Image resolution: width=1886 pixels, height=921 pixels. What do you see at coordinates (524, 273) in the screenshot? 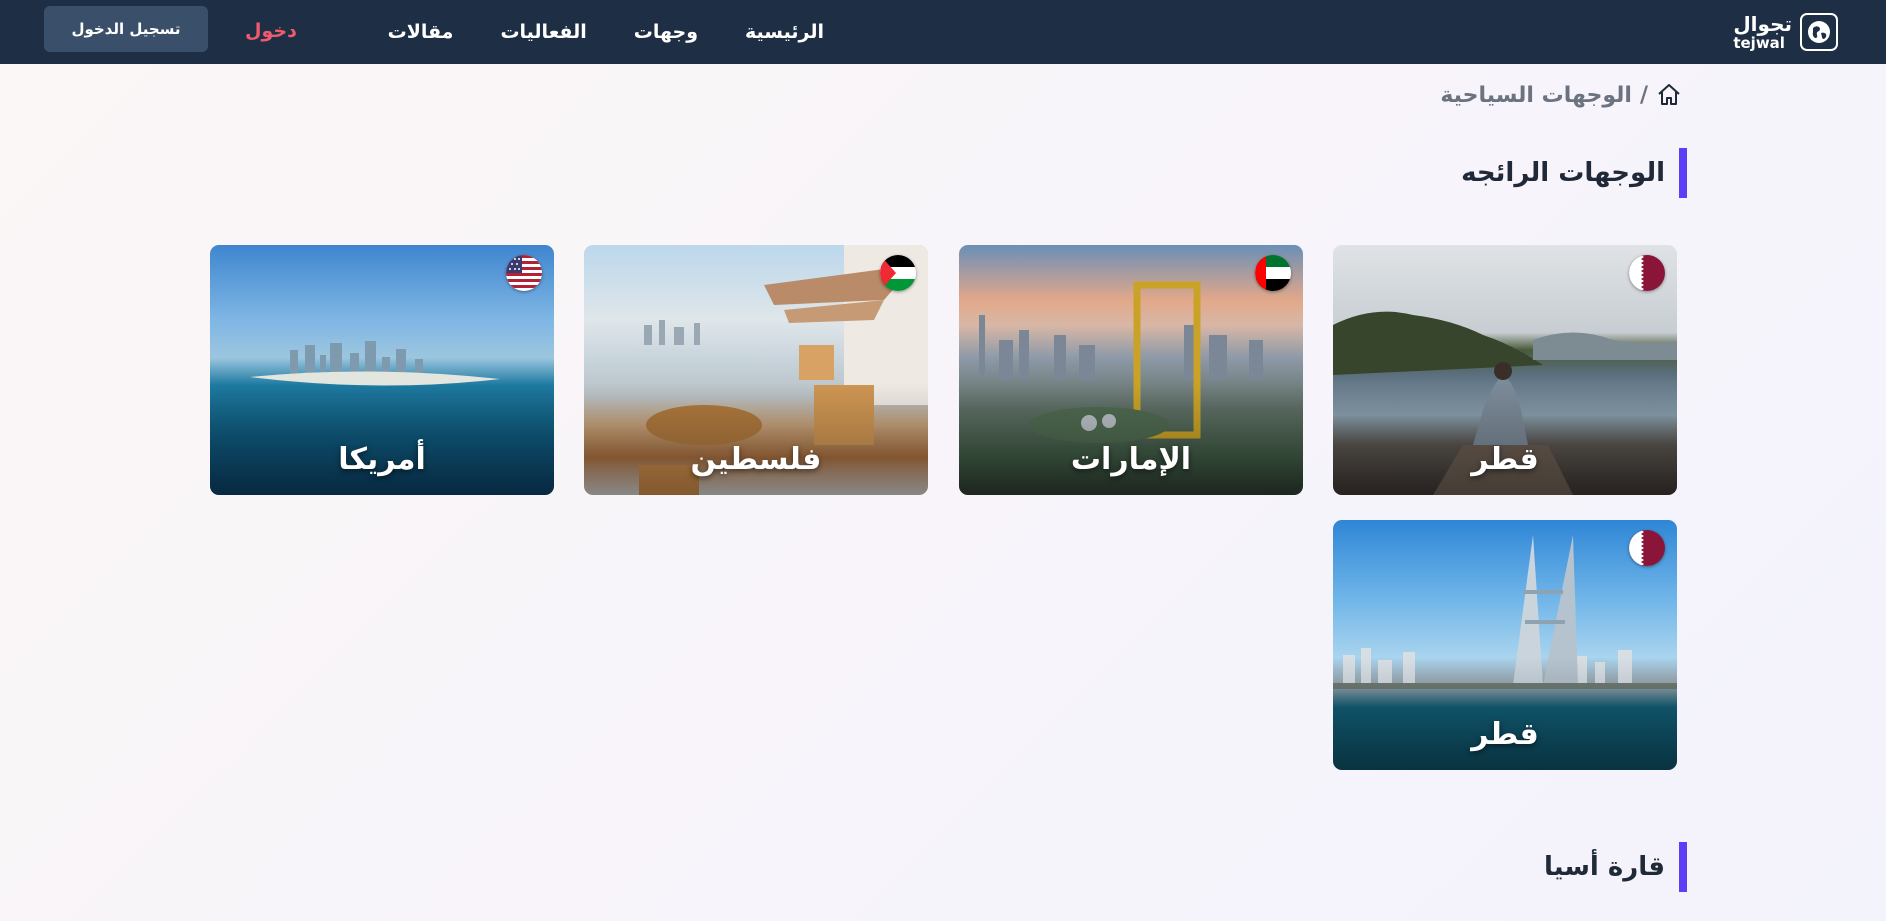
I see `usa-flag-icon` at bounding box center [524, 273].